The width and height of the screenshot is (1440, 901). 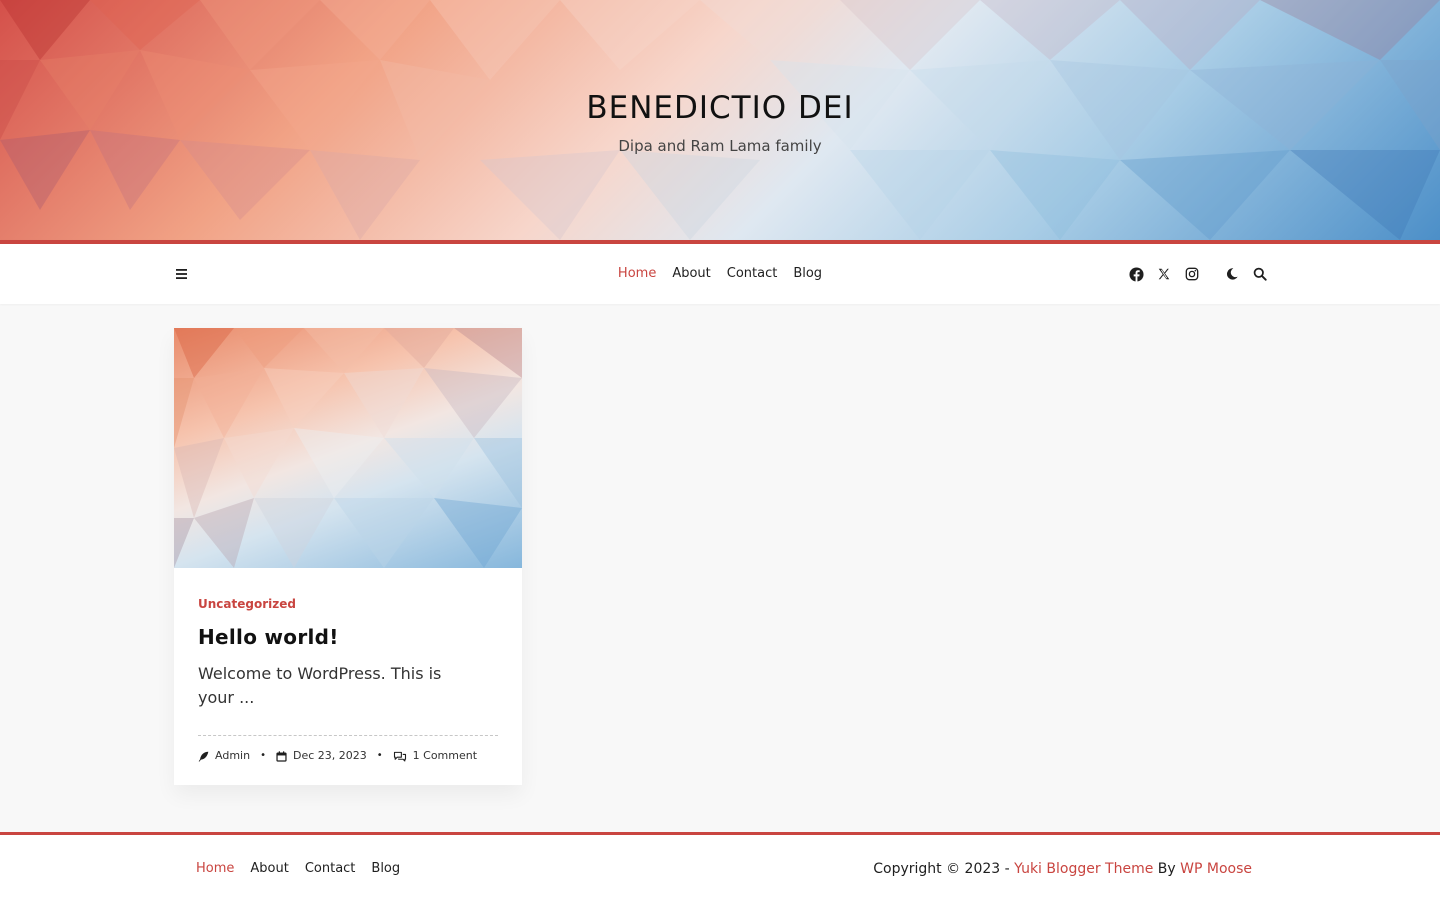 I want to click on post-thumbnail-pattern, so click(x=348, y=448).